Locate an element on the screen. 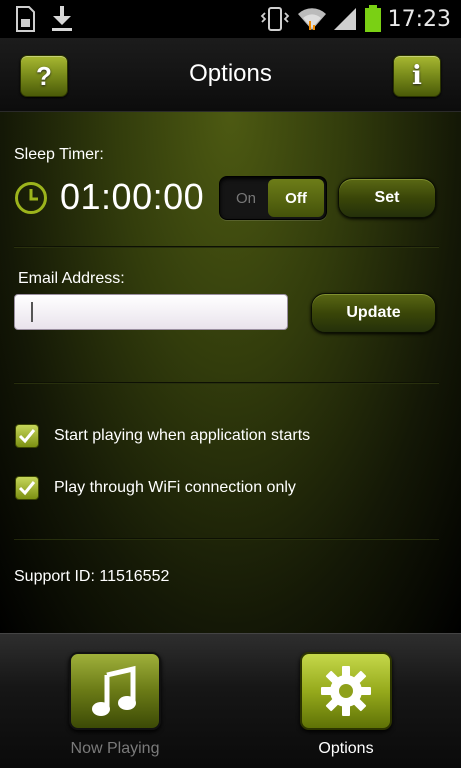  info-icon: i is located at coordinates (417, 76).